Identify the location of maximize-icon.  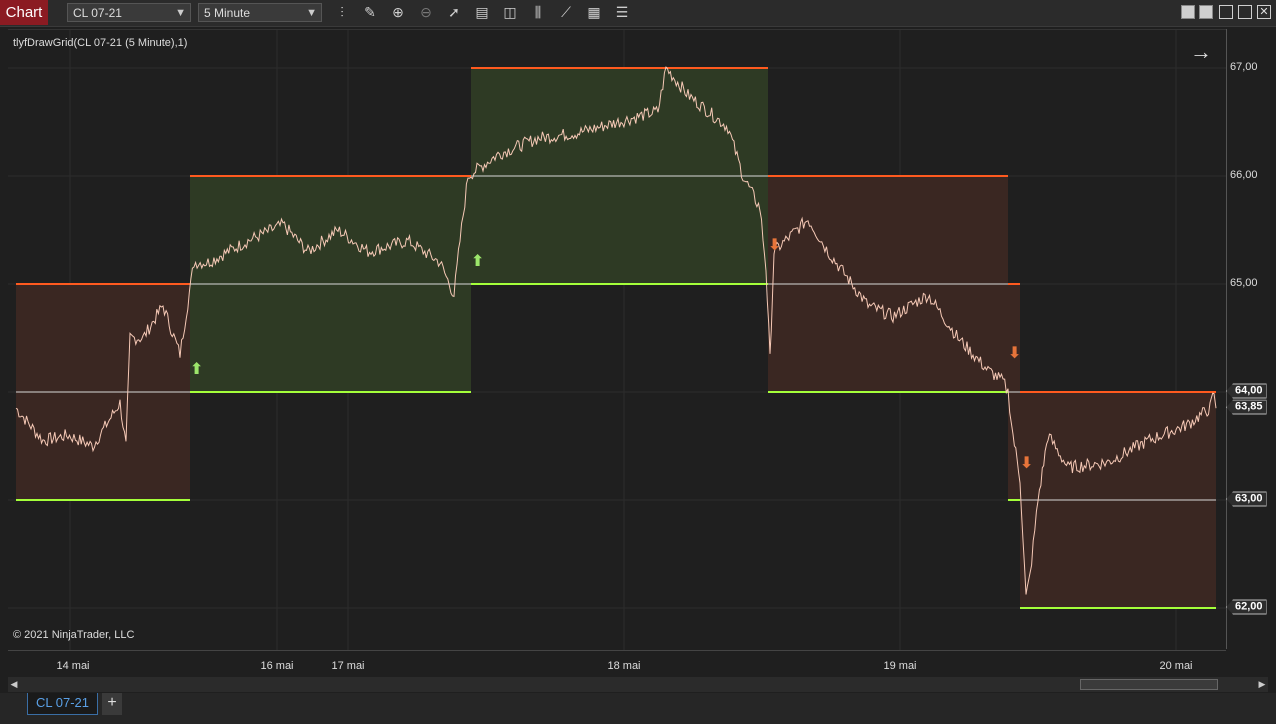
(1245, 12).